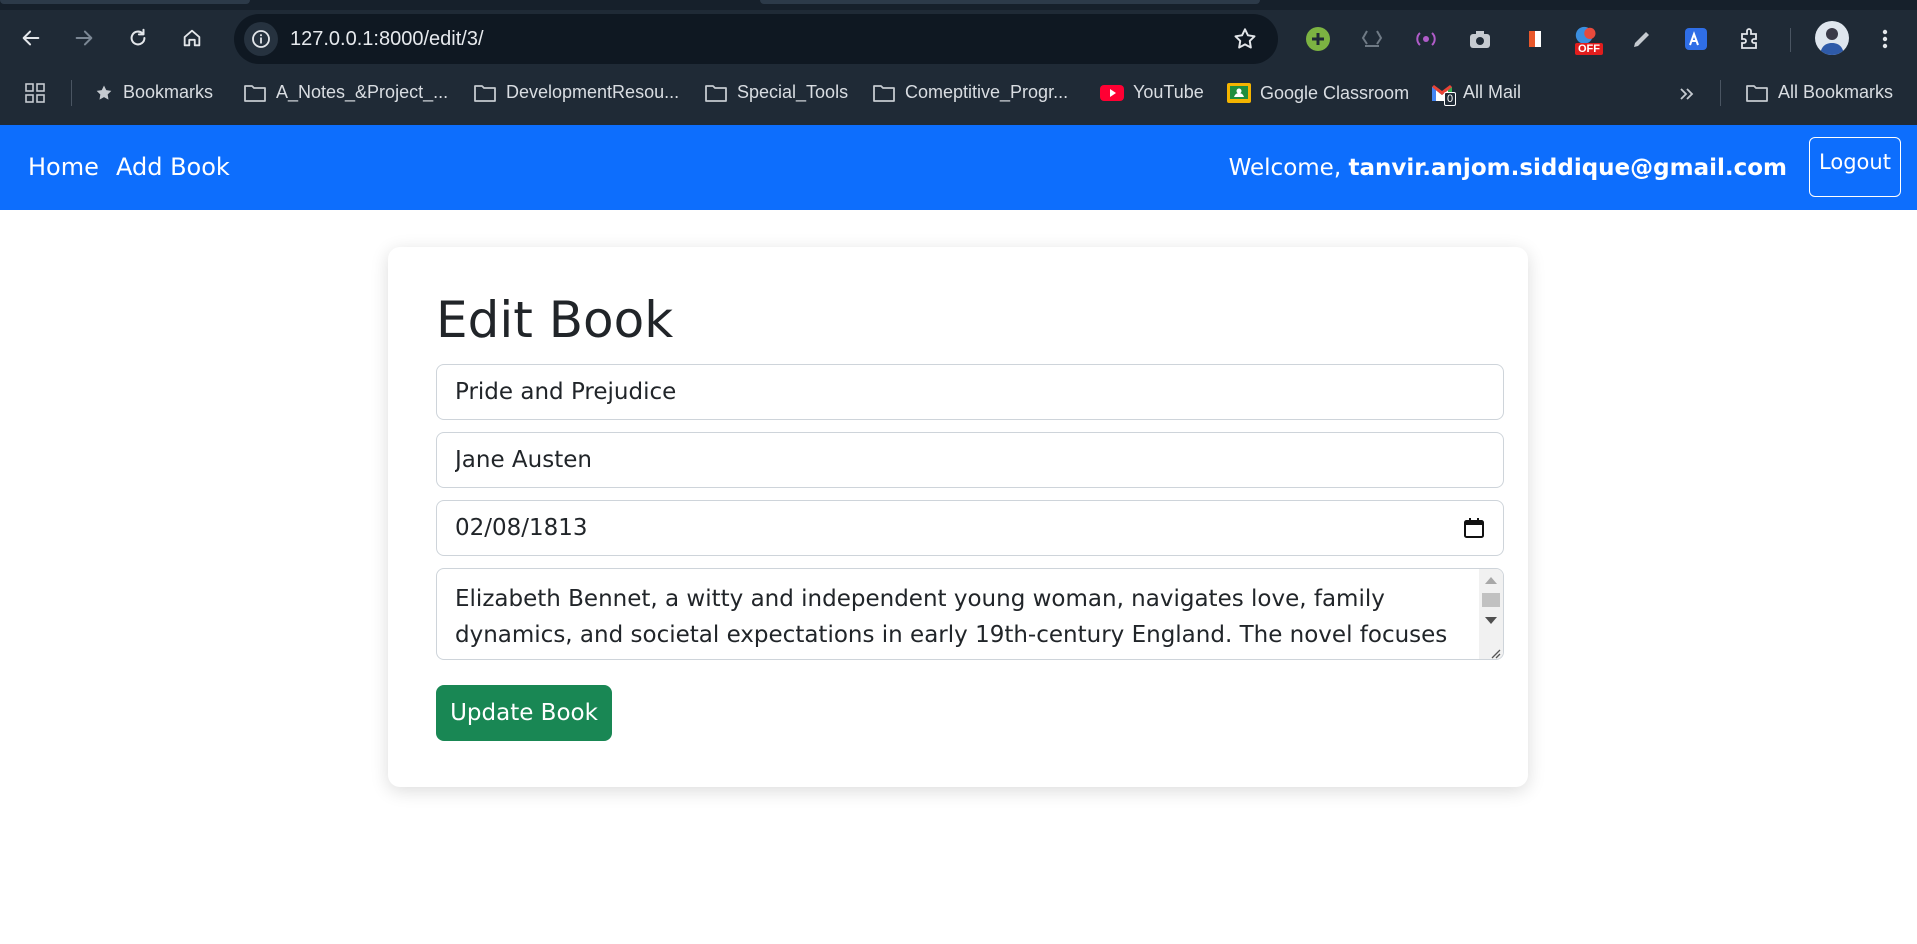 This screenshot has width=1917, height=944. I want to click on back-button, so click(31, 38).